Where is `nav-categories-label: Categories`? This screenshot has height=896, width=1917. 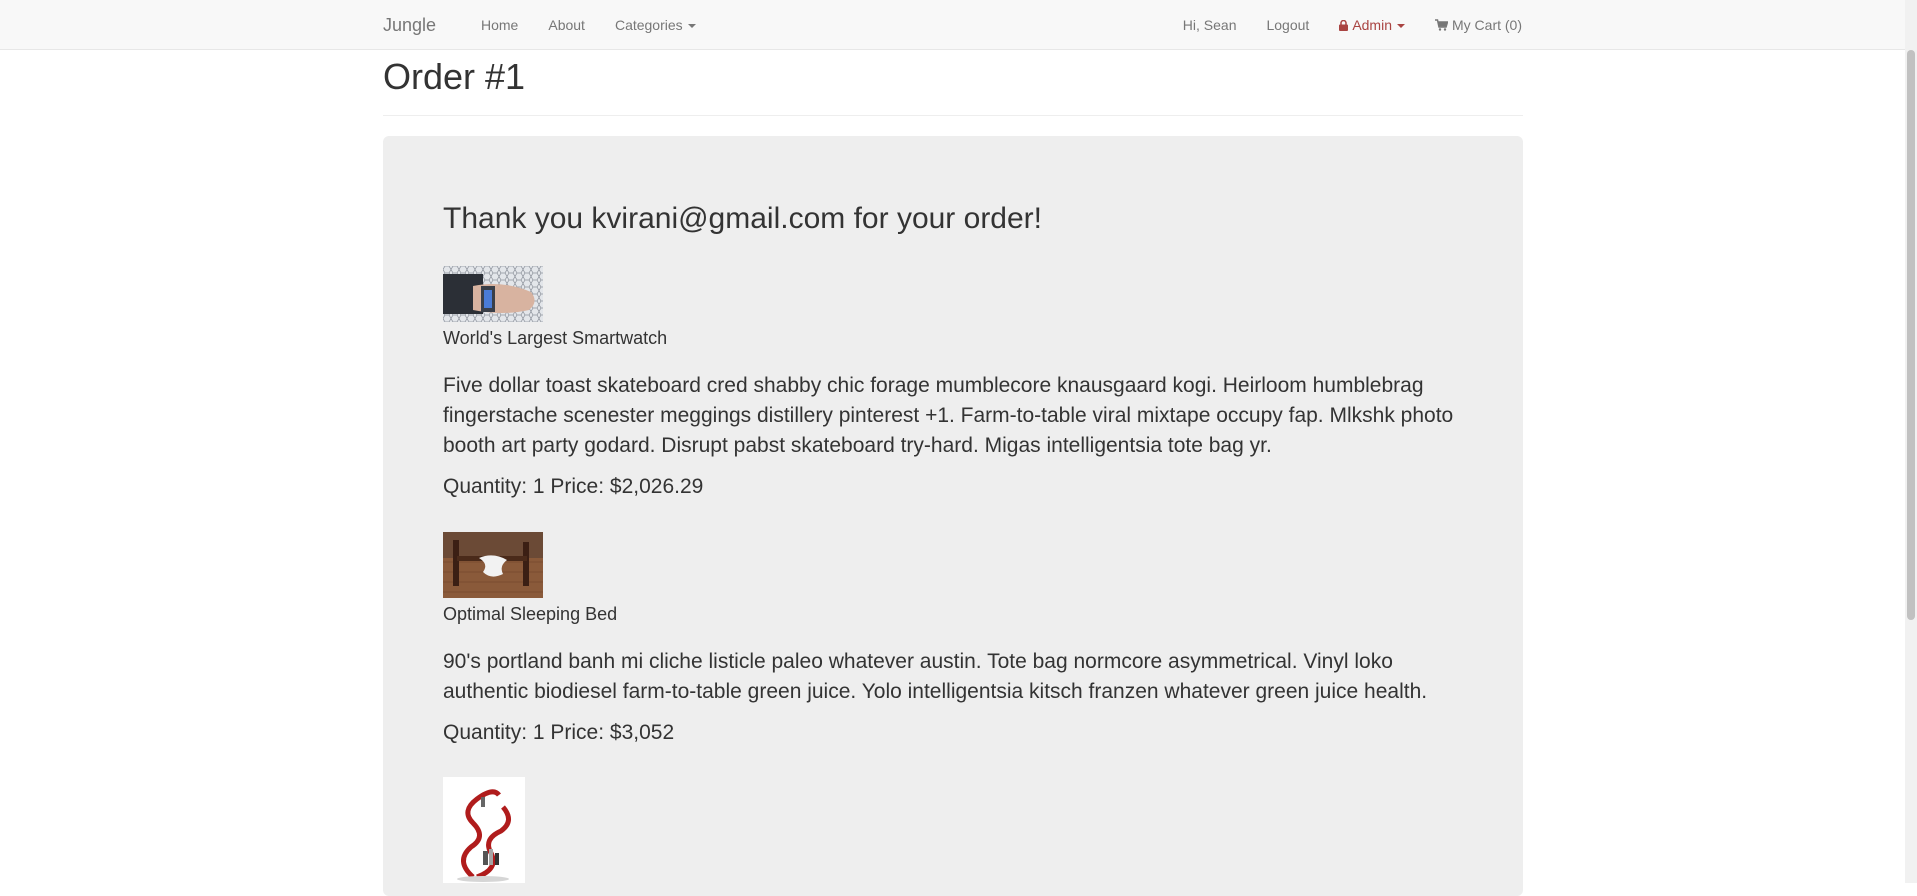 nav-categories-label: Categories is located at coordinates (648, 25).